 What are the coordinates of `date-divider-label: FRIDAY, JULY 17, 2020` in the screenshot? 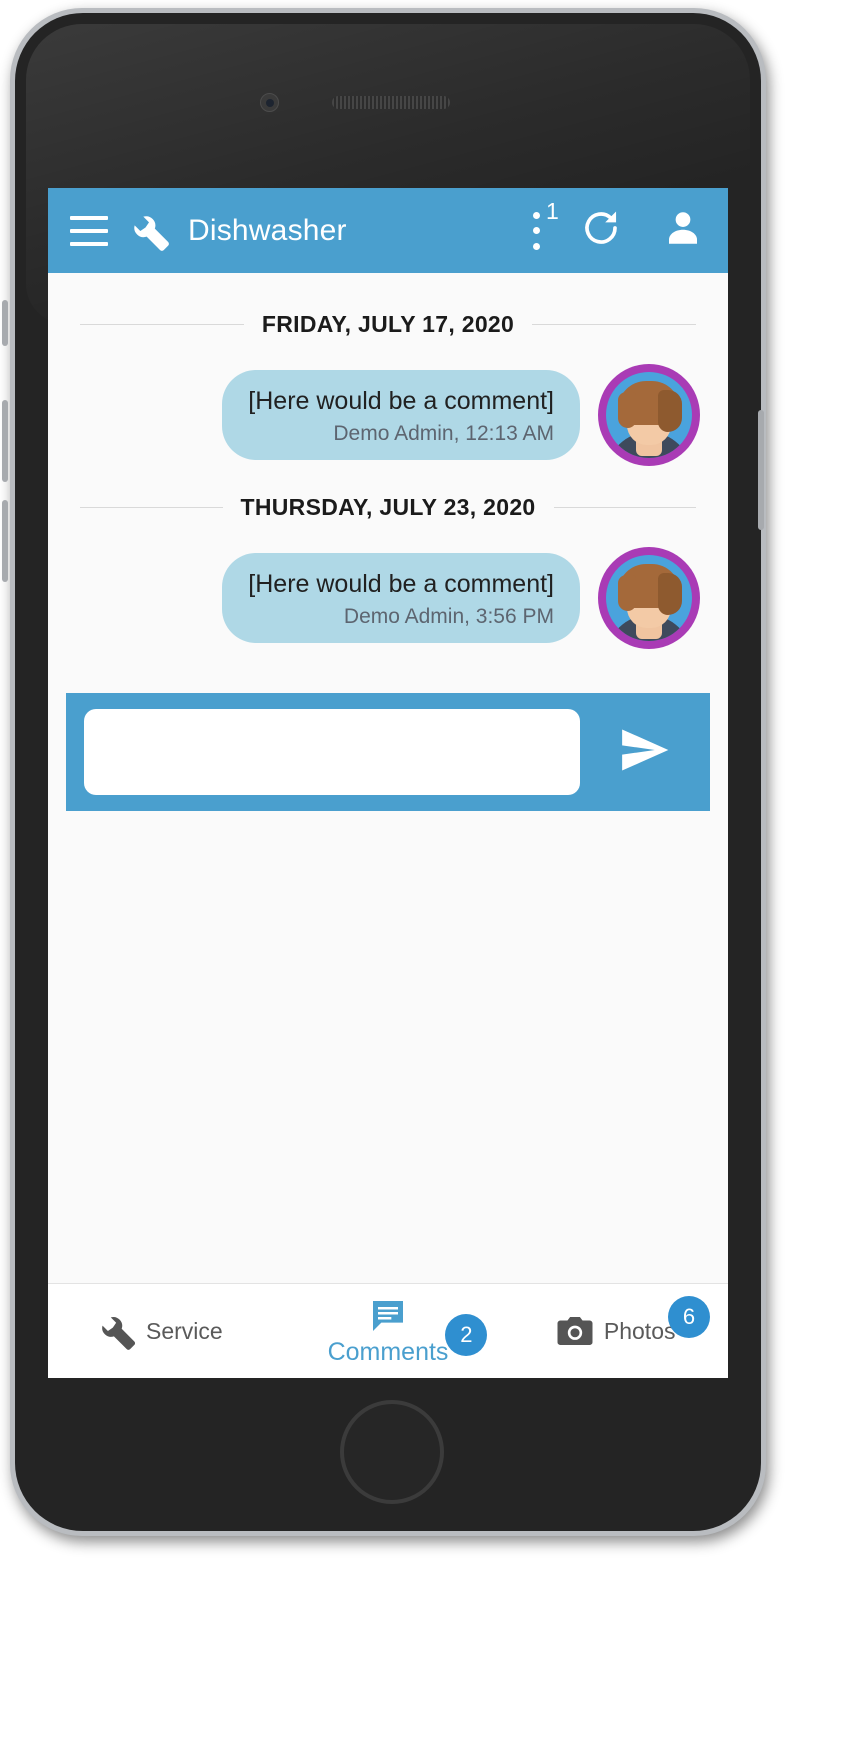 It's located at (388, 324).